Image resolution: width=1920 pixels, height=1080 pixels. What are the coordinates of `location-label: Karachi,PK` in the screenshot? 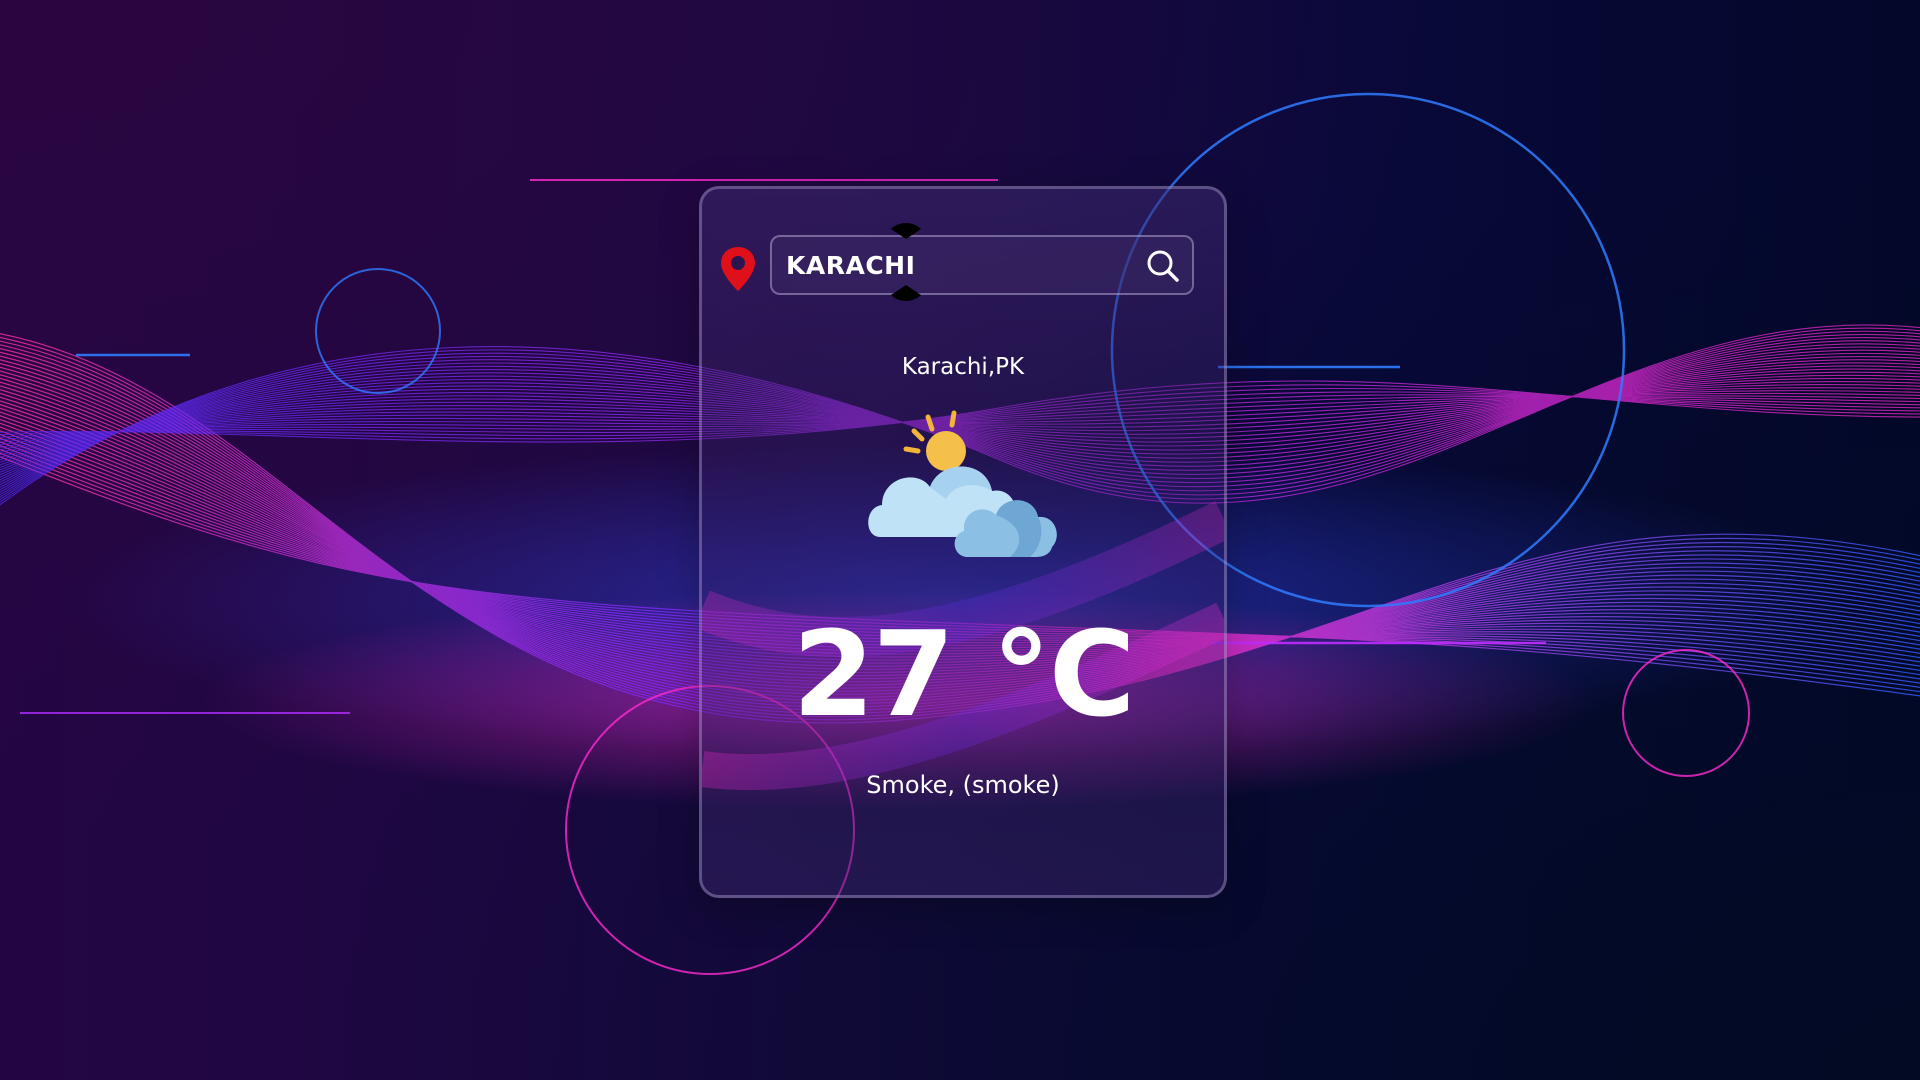 It's located at (963, 367).